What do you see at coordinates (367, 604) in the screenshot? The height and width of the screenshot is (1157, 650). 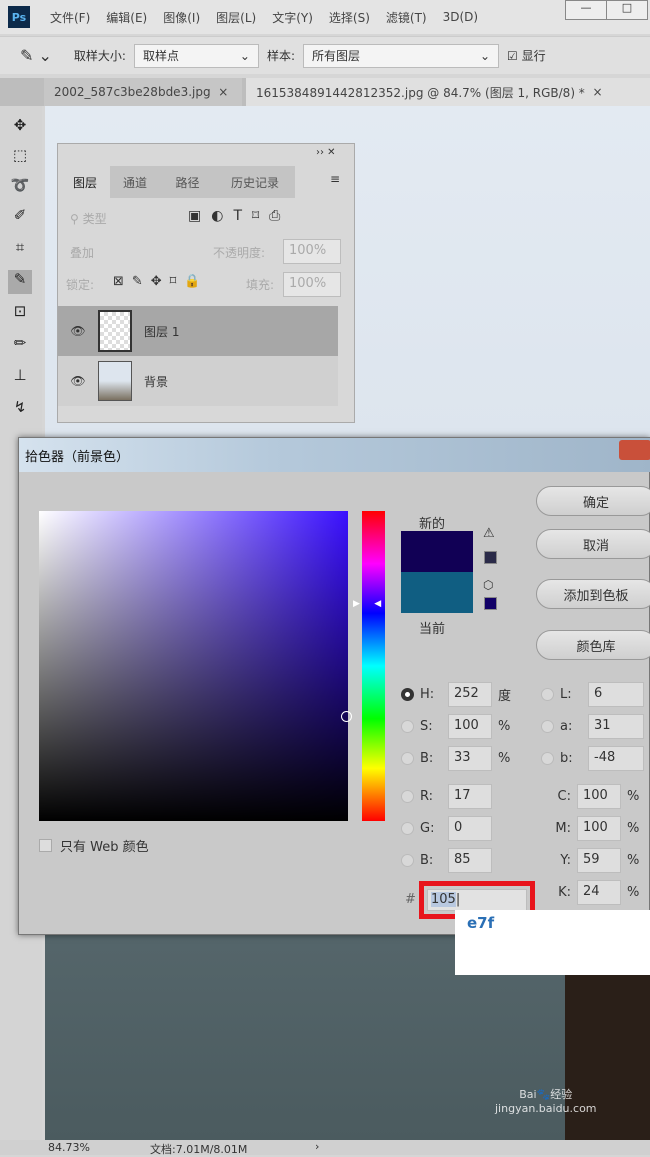 I see `hue-slider-handle: ▶ ◀` at bounding box center [367, 604].